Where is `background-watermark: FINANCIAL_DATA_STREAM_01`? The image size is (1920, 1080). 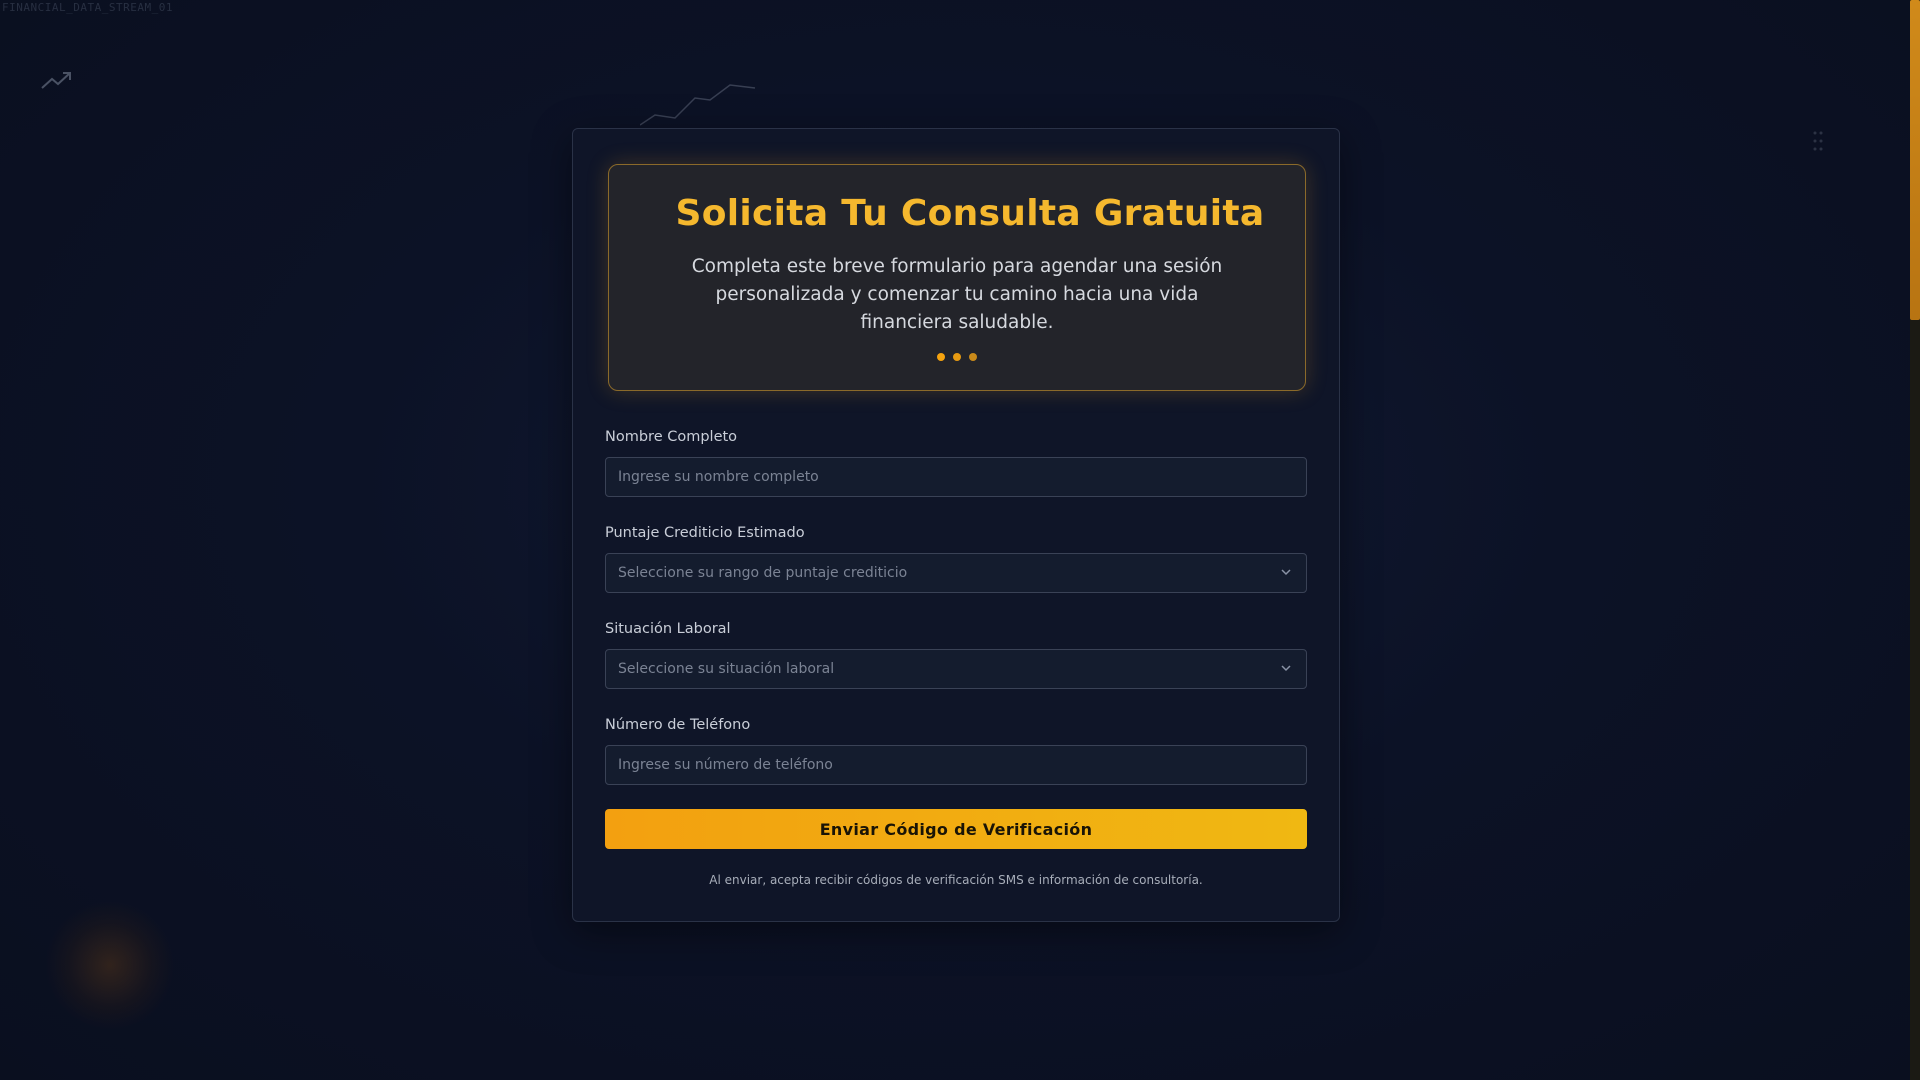 background-watermark: FINANCIAL_DATA_STREAM_01 is located at coordinates (87, 7).